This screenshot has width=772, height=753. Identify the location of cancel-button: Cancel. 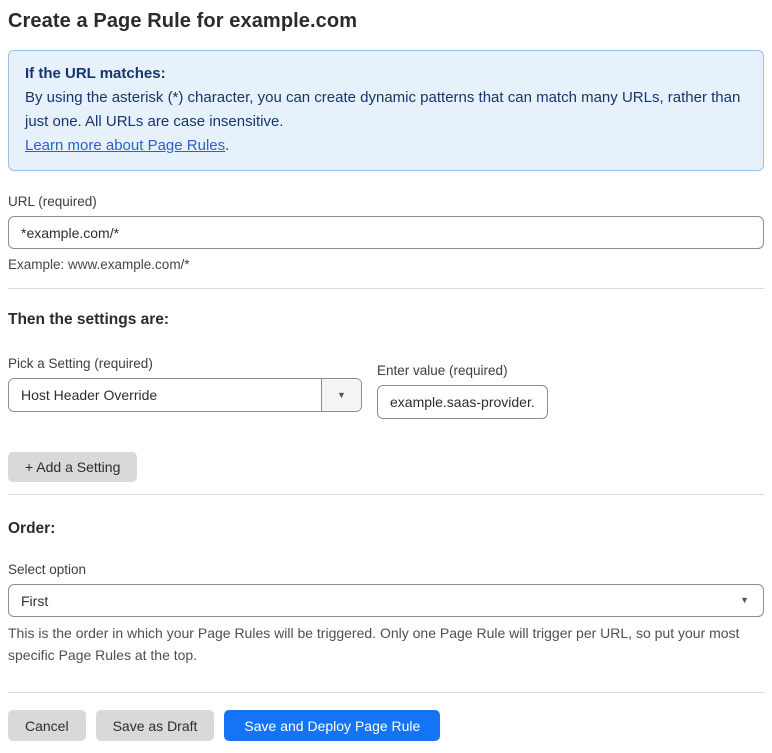
(47, 725).